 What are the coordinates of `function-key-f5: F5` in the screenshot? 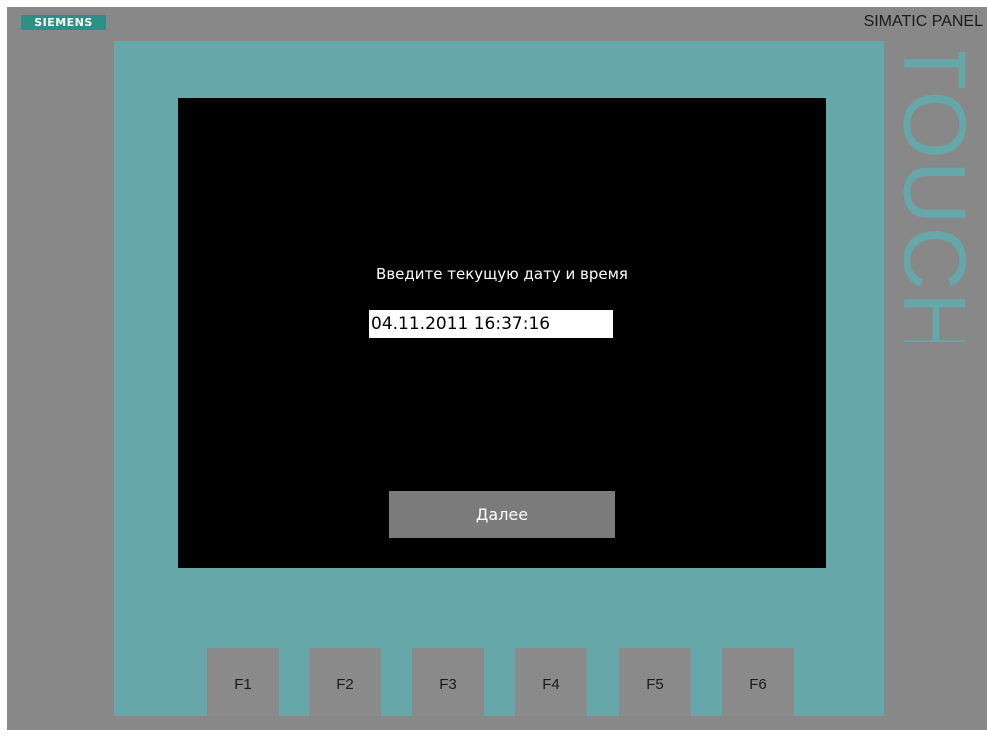 It's located at (655, 682).